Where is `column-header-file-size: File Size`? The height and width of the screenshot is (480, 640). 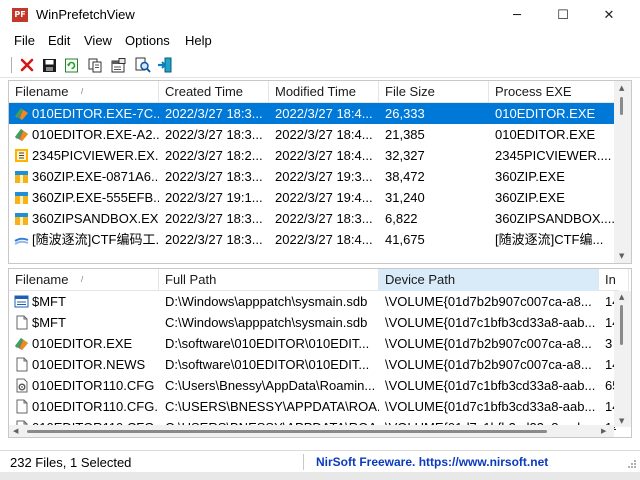 column-header-file-size: File Size is located at coordinates (434, 92).